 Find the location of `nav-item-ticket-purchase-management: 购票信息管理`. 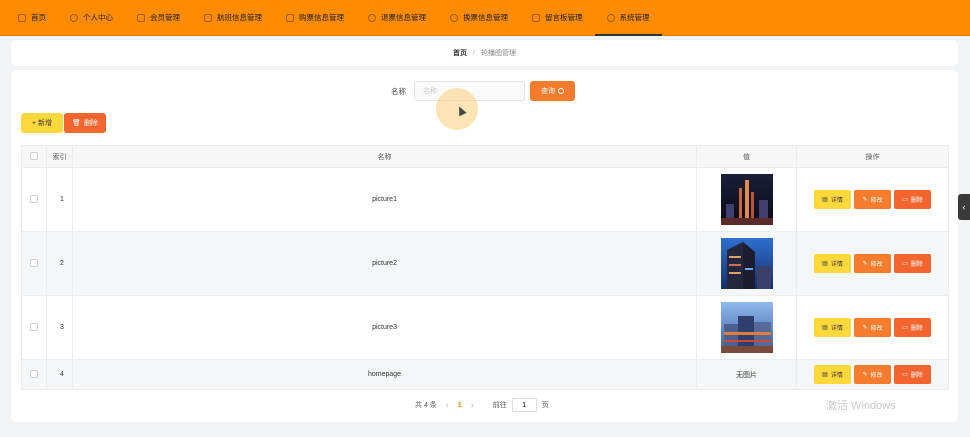

nav-item-ticket-purchase-management: 购票信息管理 is located at coordinates (315, 18).